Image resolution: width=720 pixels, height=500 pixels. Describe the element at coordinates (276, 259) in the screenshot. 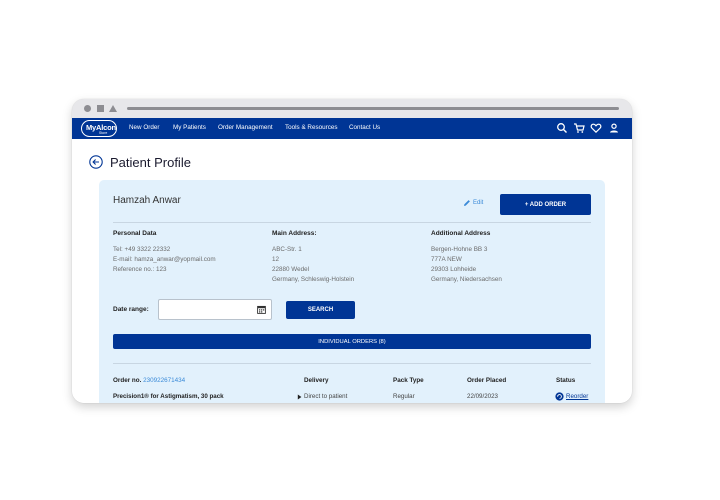

I see `main-address-line: 12` at that location.